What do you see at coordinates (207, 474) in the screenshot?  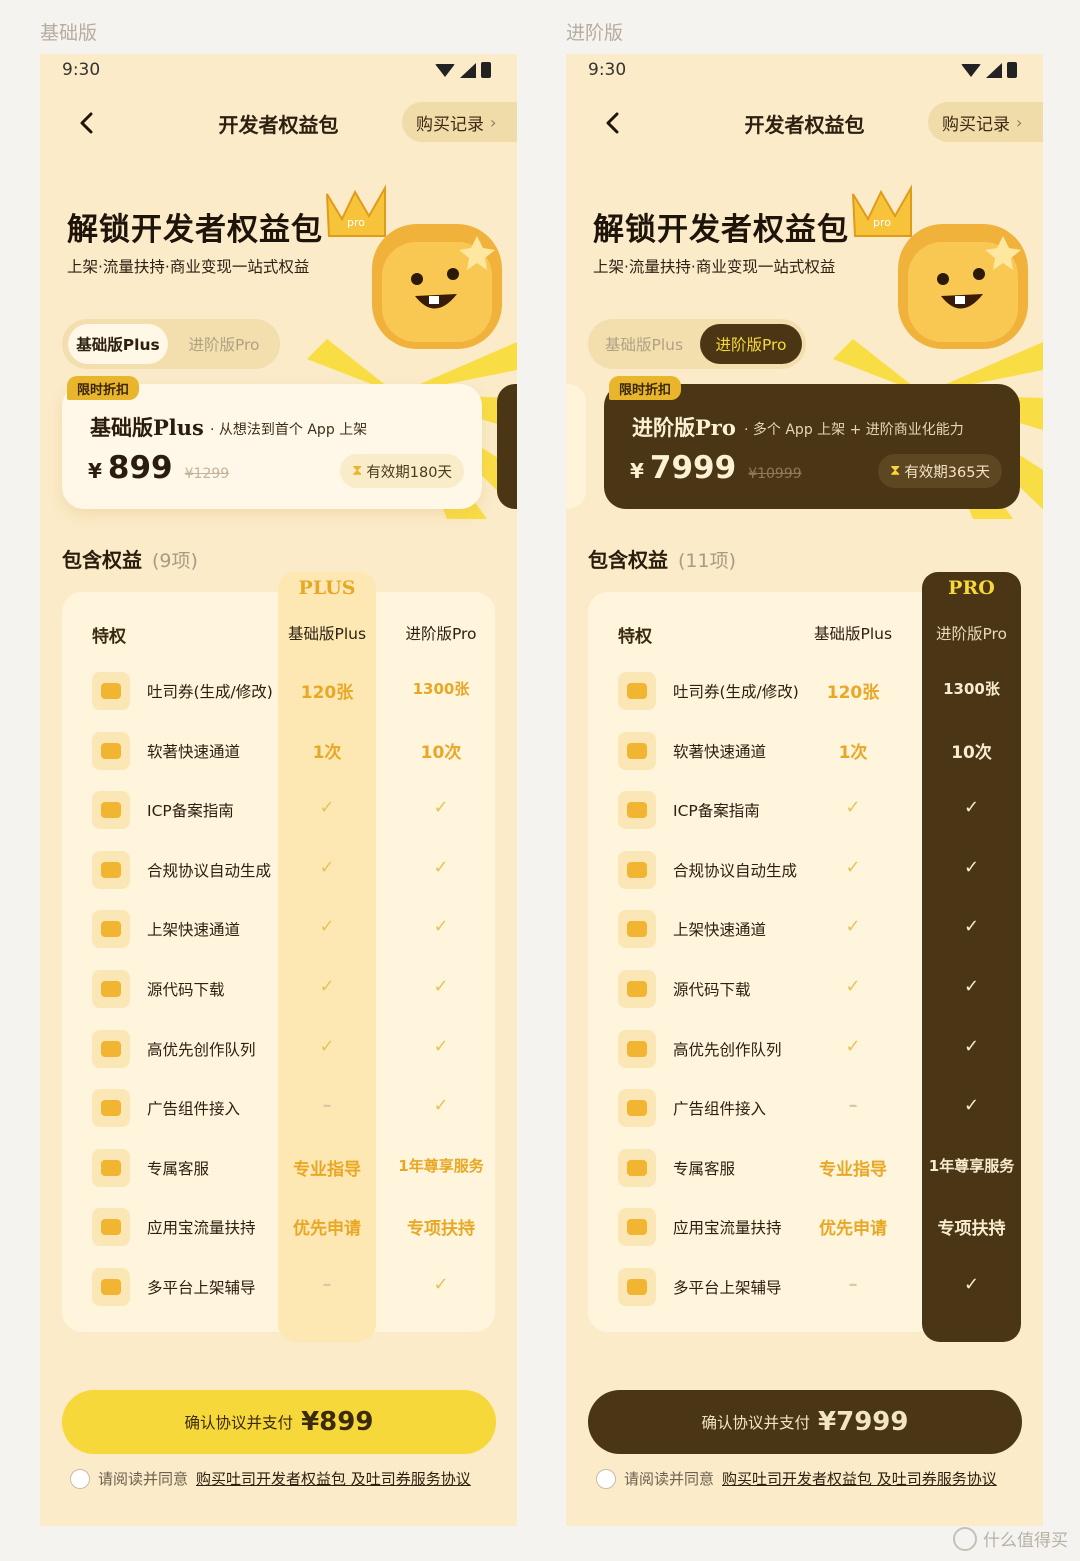 I see `original-price: ¥1299` at bounding box center [207, 474].